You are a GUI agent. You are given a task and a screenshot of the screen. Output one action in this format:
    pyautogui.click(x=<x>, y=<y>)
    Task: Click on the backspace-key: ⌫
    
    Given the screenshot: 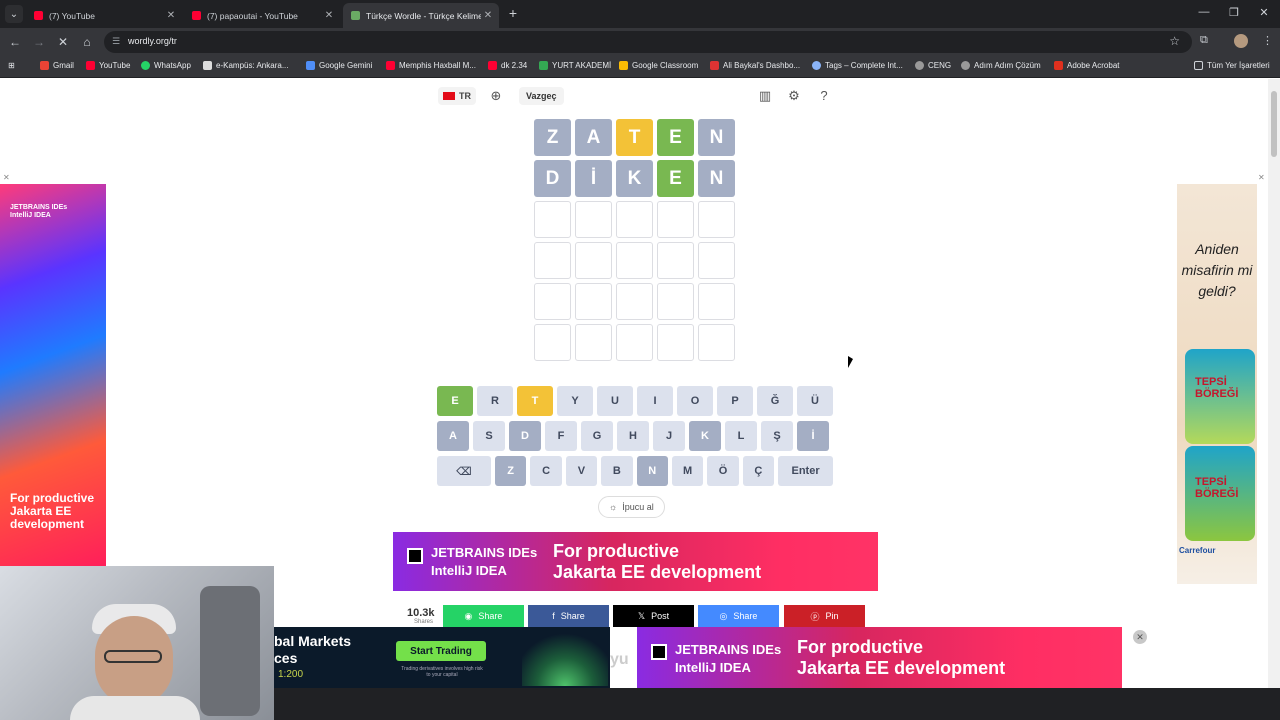 What is the action you would take?
    pyautogui.click(x=464, y=471)
    